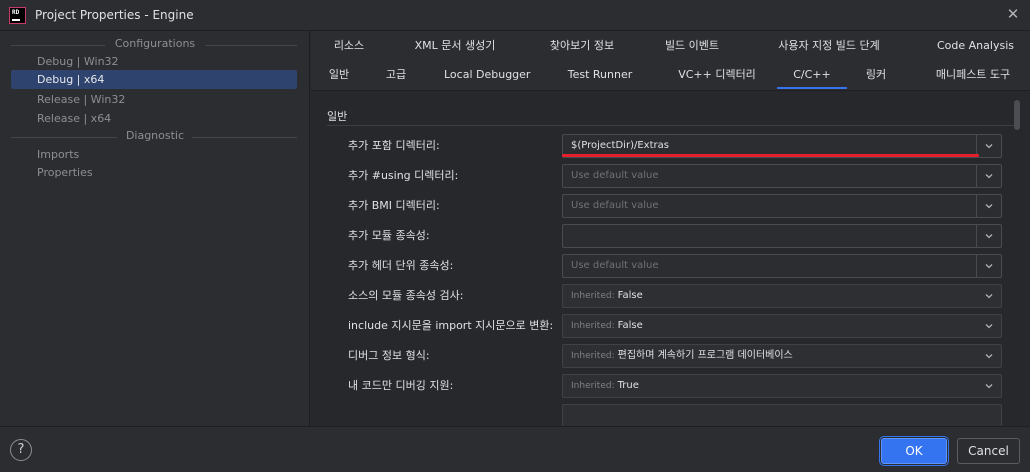  Describe the element at coordinates (782, 386) in the screenshot. I see `just-my-code-debugging-select: Inherited: True` at that location.